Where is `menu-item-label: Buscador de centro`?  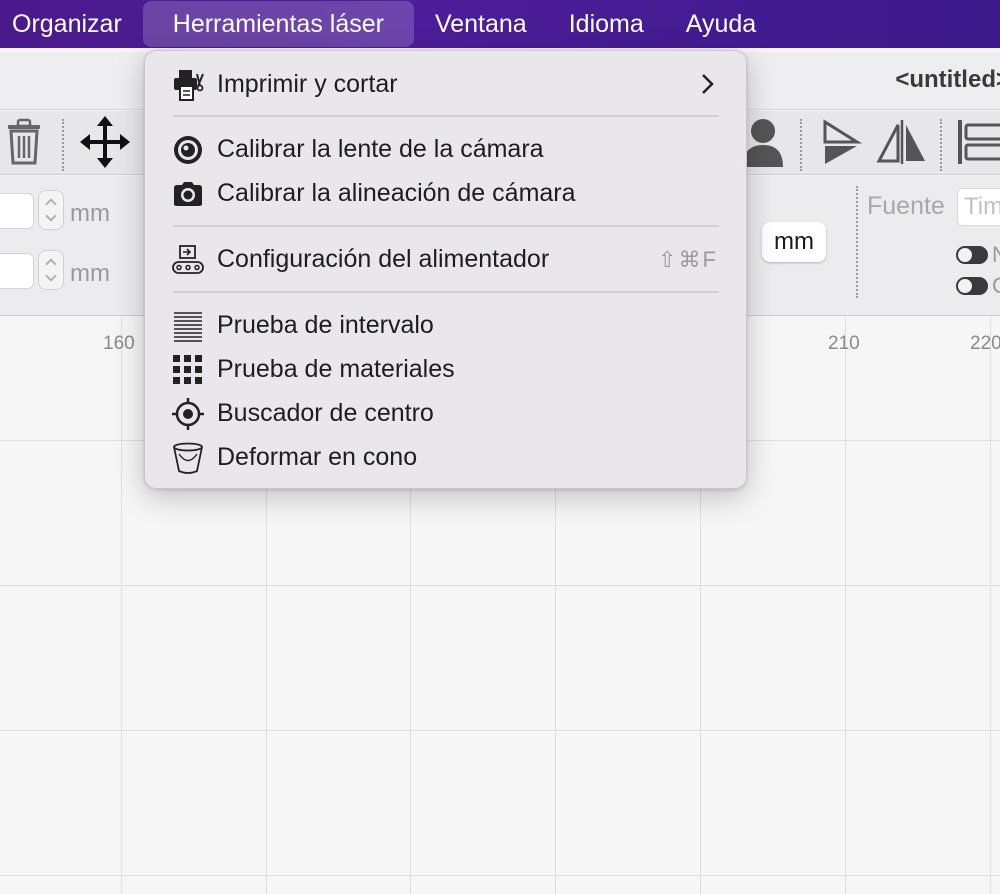 menu-item-label: Buscador de centro is located at coordinates (325, 413).